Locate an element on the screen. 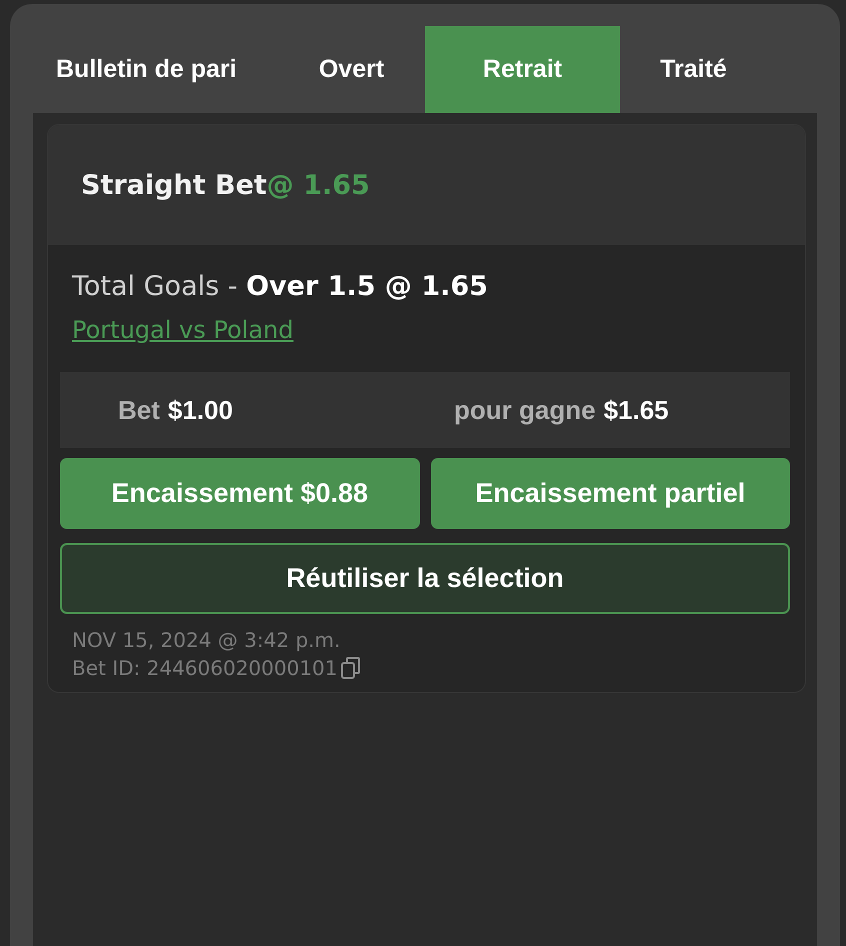  reuse-selection-button: Réutiliser la sélection is located at coordinates (425, 578).